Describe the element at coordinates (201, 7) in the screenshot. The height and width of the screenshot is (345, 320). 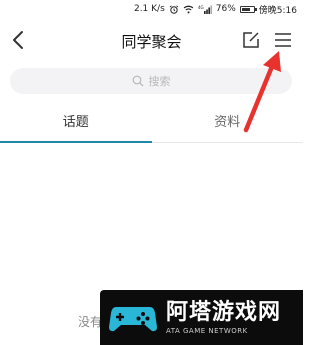
I see `network-type: 4G` at that location.